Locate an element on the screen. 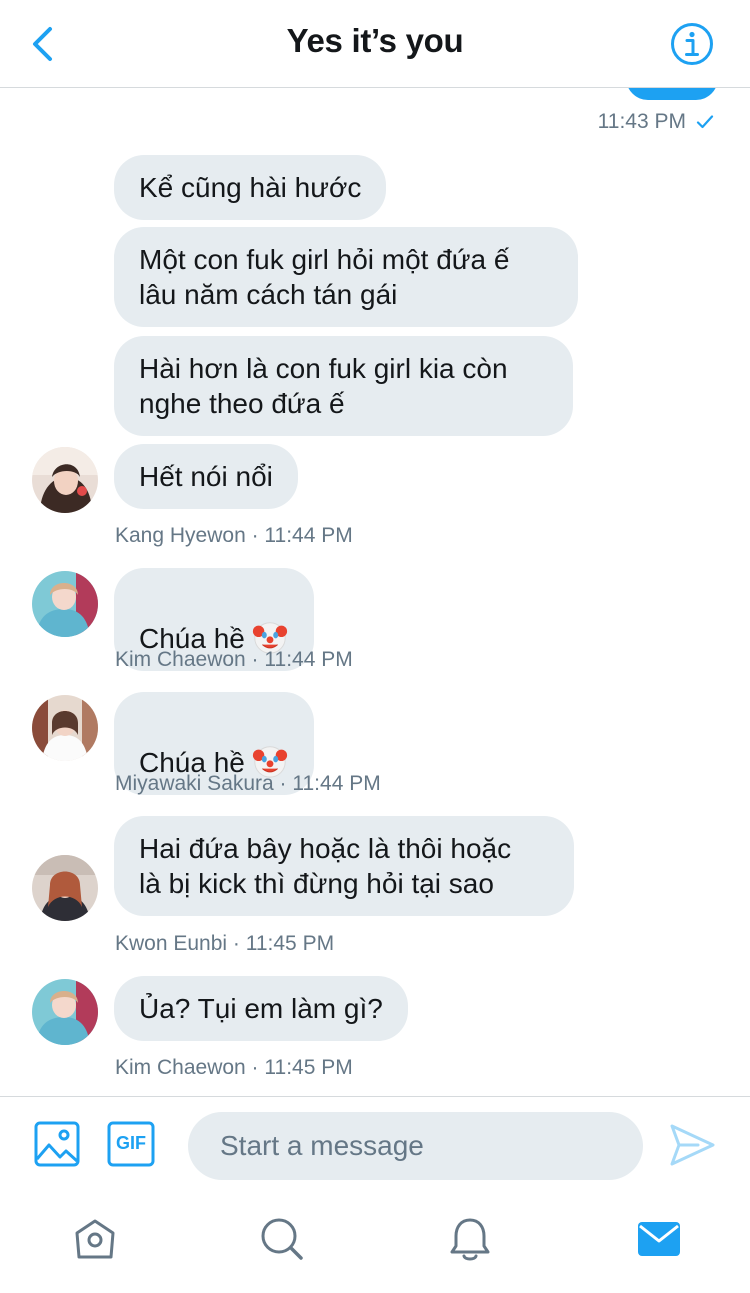  message-text: Kể cũng hài hước is located at coordinates (250, 187).